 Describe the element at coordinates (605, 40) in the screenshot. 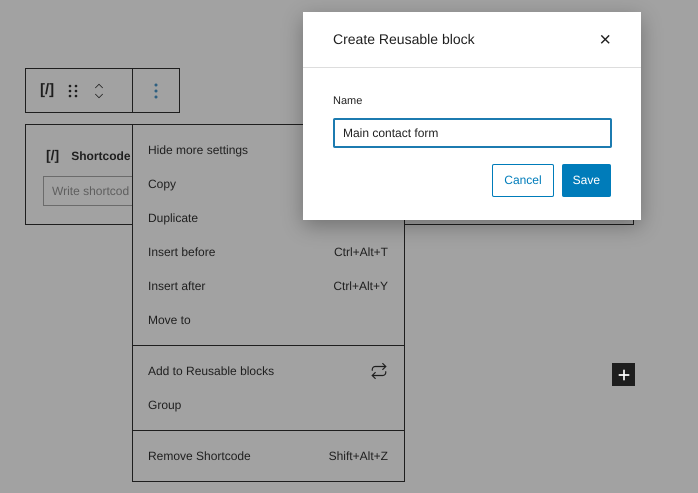

I see `close-button: ×` at that location.